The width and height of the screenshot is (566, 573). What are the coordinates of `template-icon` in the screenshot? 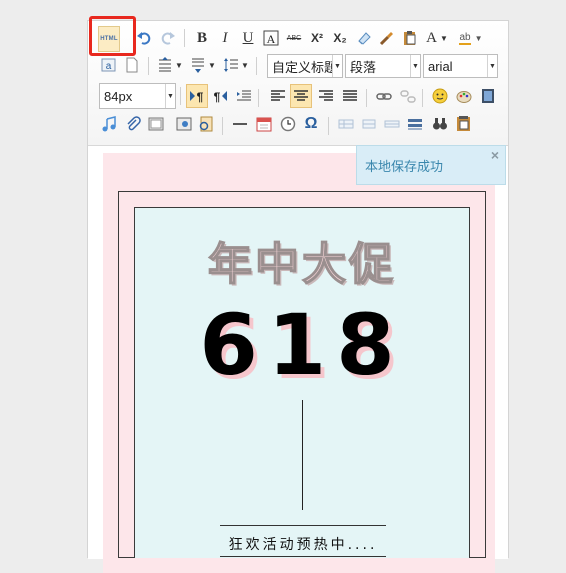 It's located at (464, 124).